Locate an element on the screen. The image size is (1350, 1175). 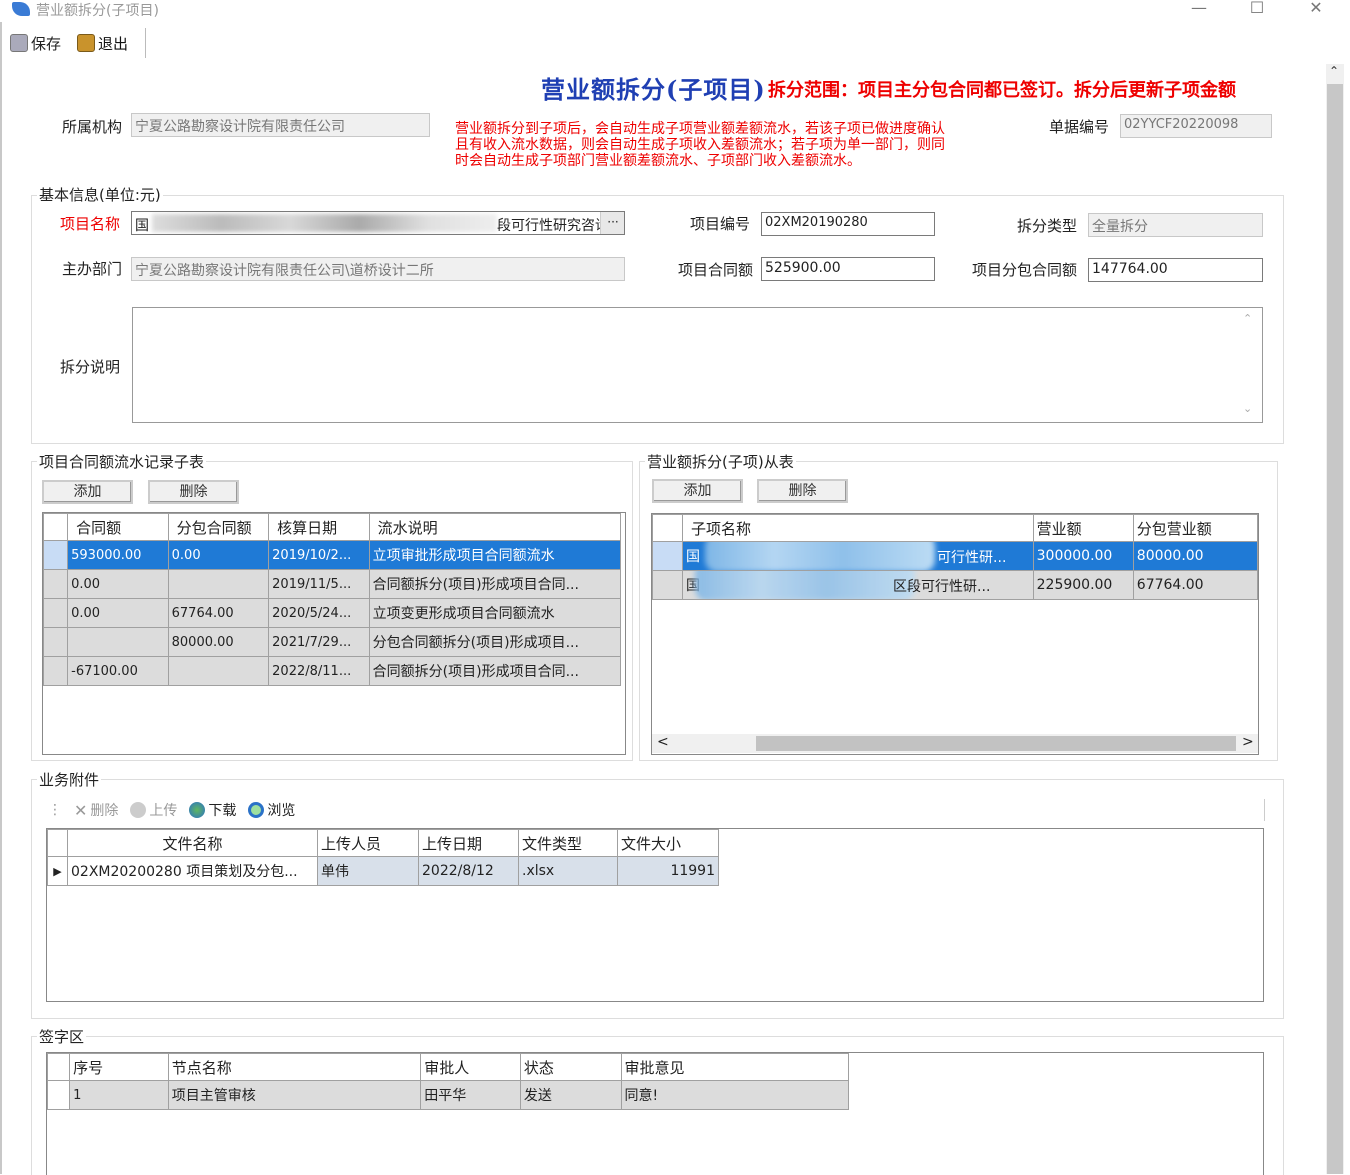
col-header-subitem-name: 子项名称 is located at coordinates (858, 528).